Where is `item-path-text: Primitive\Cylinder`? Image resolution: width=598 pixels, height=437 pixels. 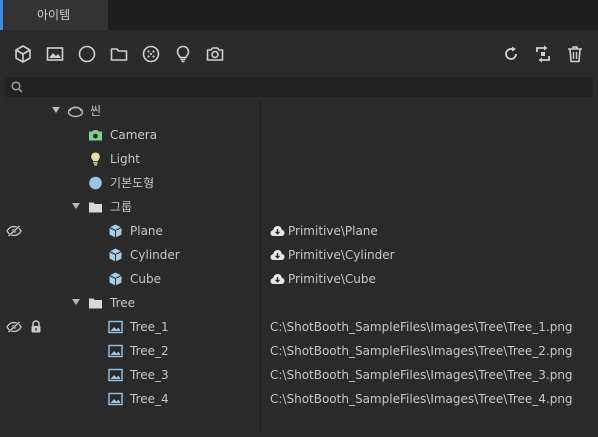
item-path-text: Primitive\Cylinder is located at coordinates (341, 255).